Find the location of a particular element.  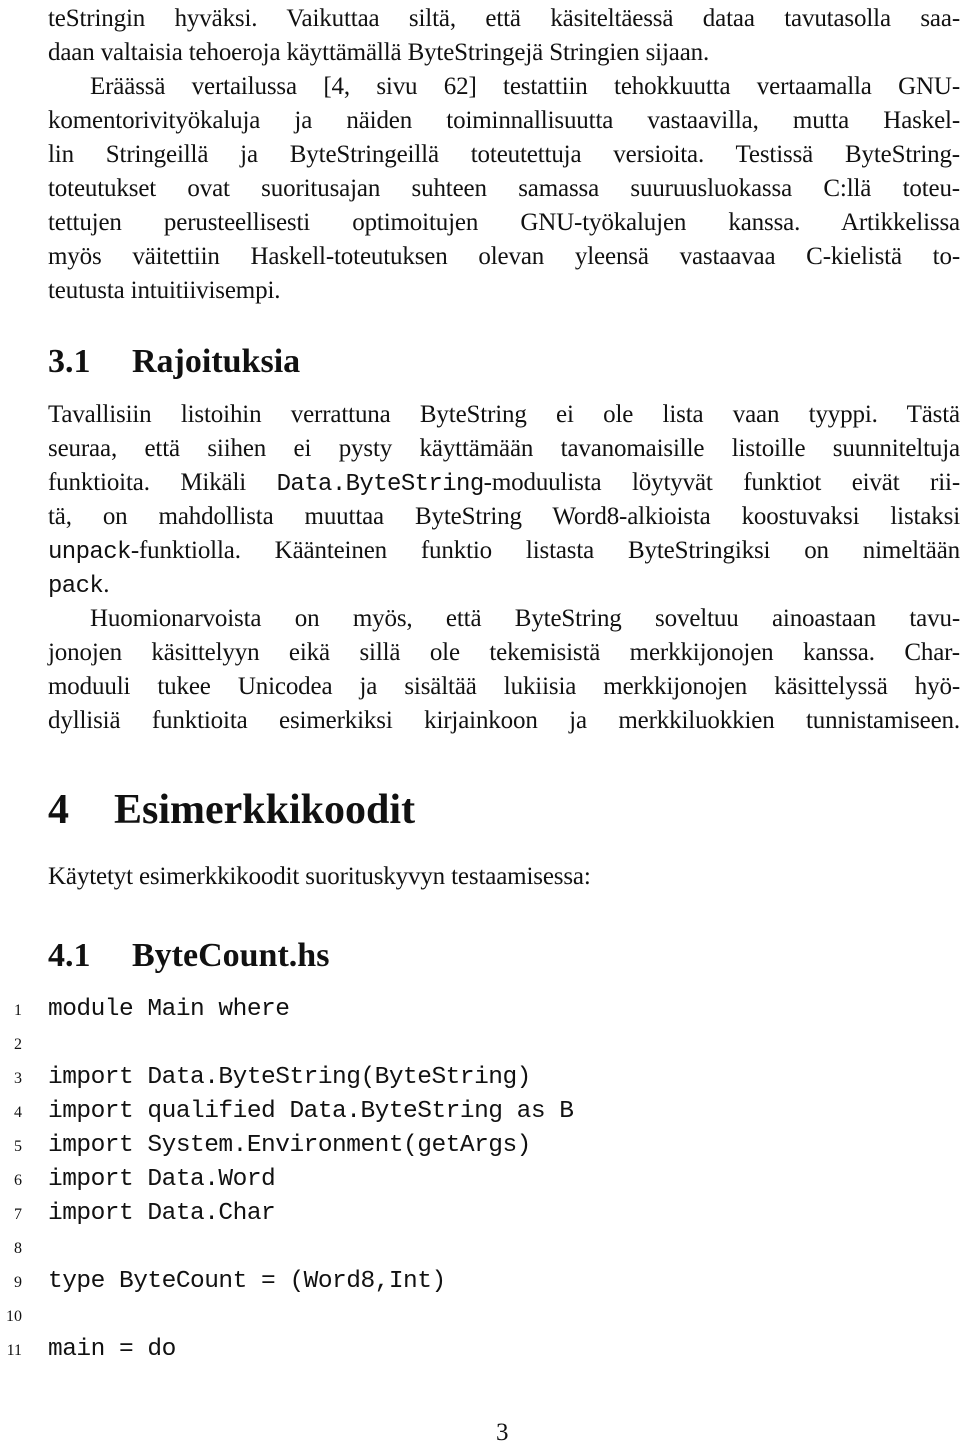

section-heading-4: 4 Esimerkkikoodit is located at coordinates (231, 810).